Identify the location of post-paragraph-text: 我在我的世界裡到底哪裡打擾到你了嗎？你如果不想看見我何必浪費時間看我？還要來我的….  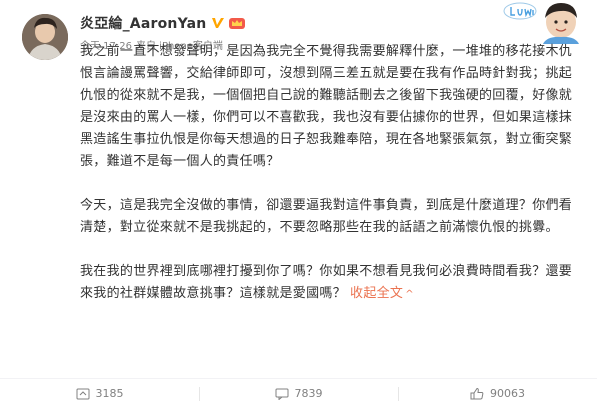
(326, 282).